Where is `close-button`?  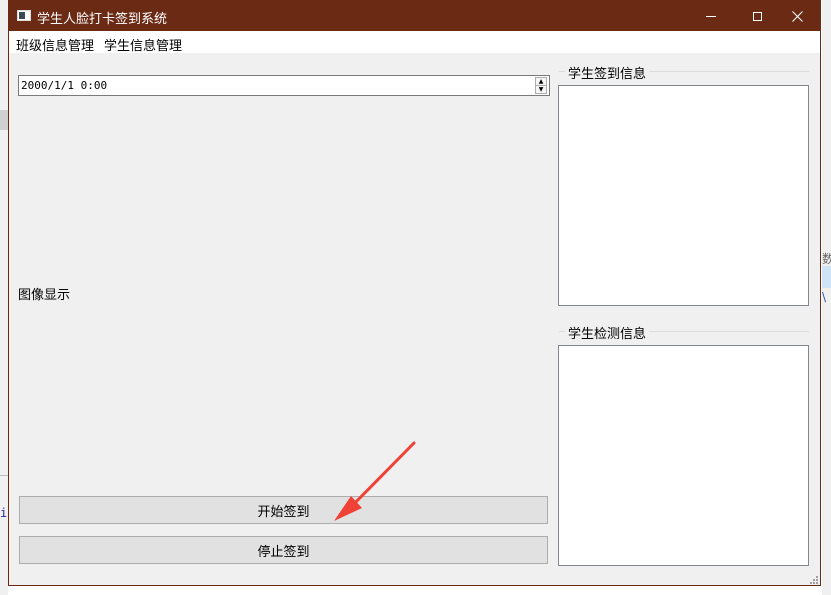 close-button is located at coordinates (797, 16).